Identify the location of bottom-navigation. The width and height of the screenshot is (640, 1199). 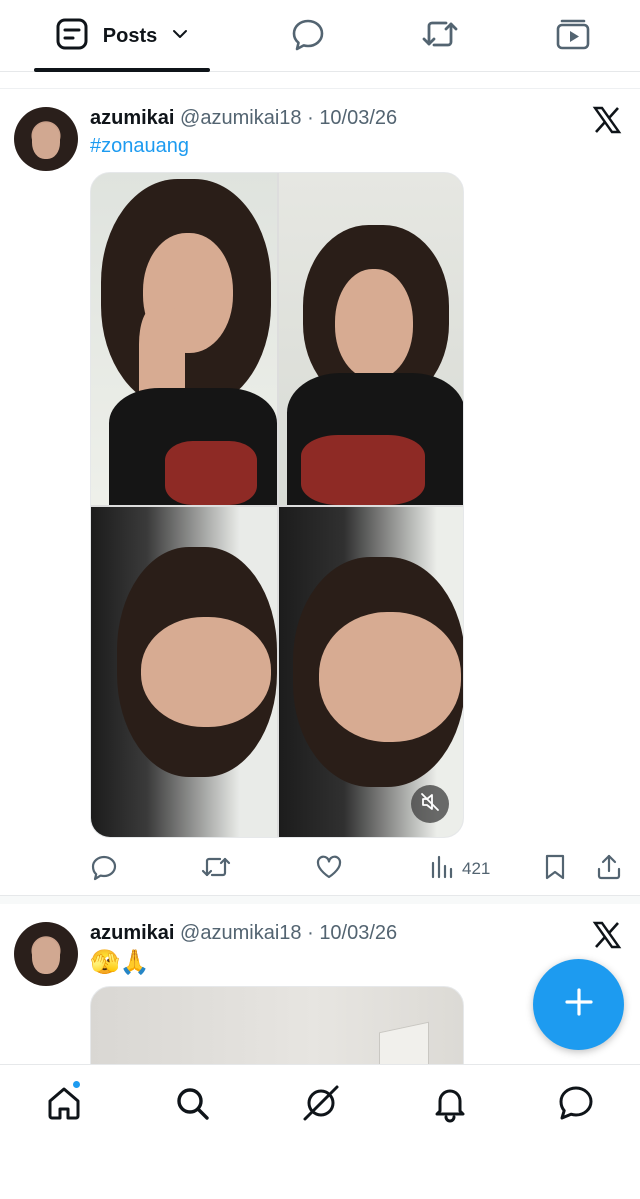
(320, 1131).